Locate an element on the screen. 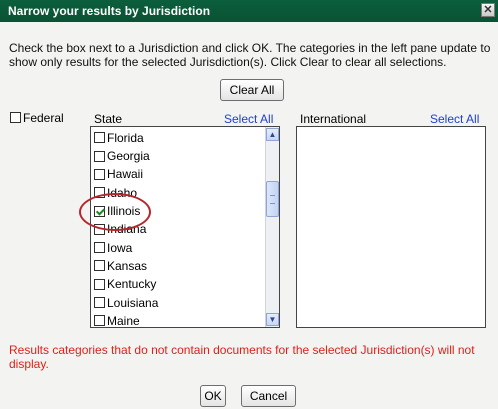  scrollbar-thumb is located at coordinates (272, 199).